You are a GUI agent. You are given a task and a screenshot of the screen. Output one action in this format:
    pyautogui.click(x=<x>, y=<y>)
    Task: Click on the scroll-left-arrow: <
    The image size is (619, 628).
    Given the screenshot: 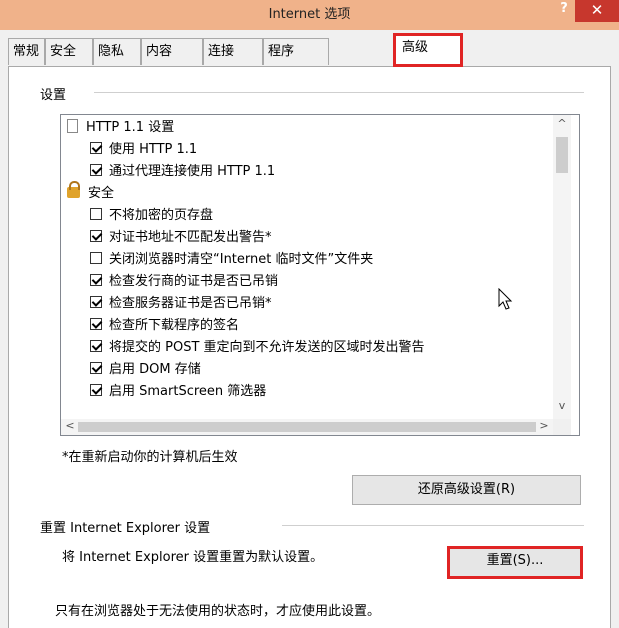 What is the action you would take?
    pyautogui.click(x=70, y=425)
    